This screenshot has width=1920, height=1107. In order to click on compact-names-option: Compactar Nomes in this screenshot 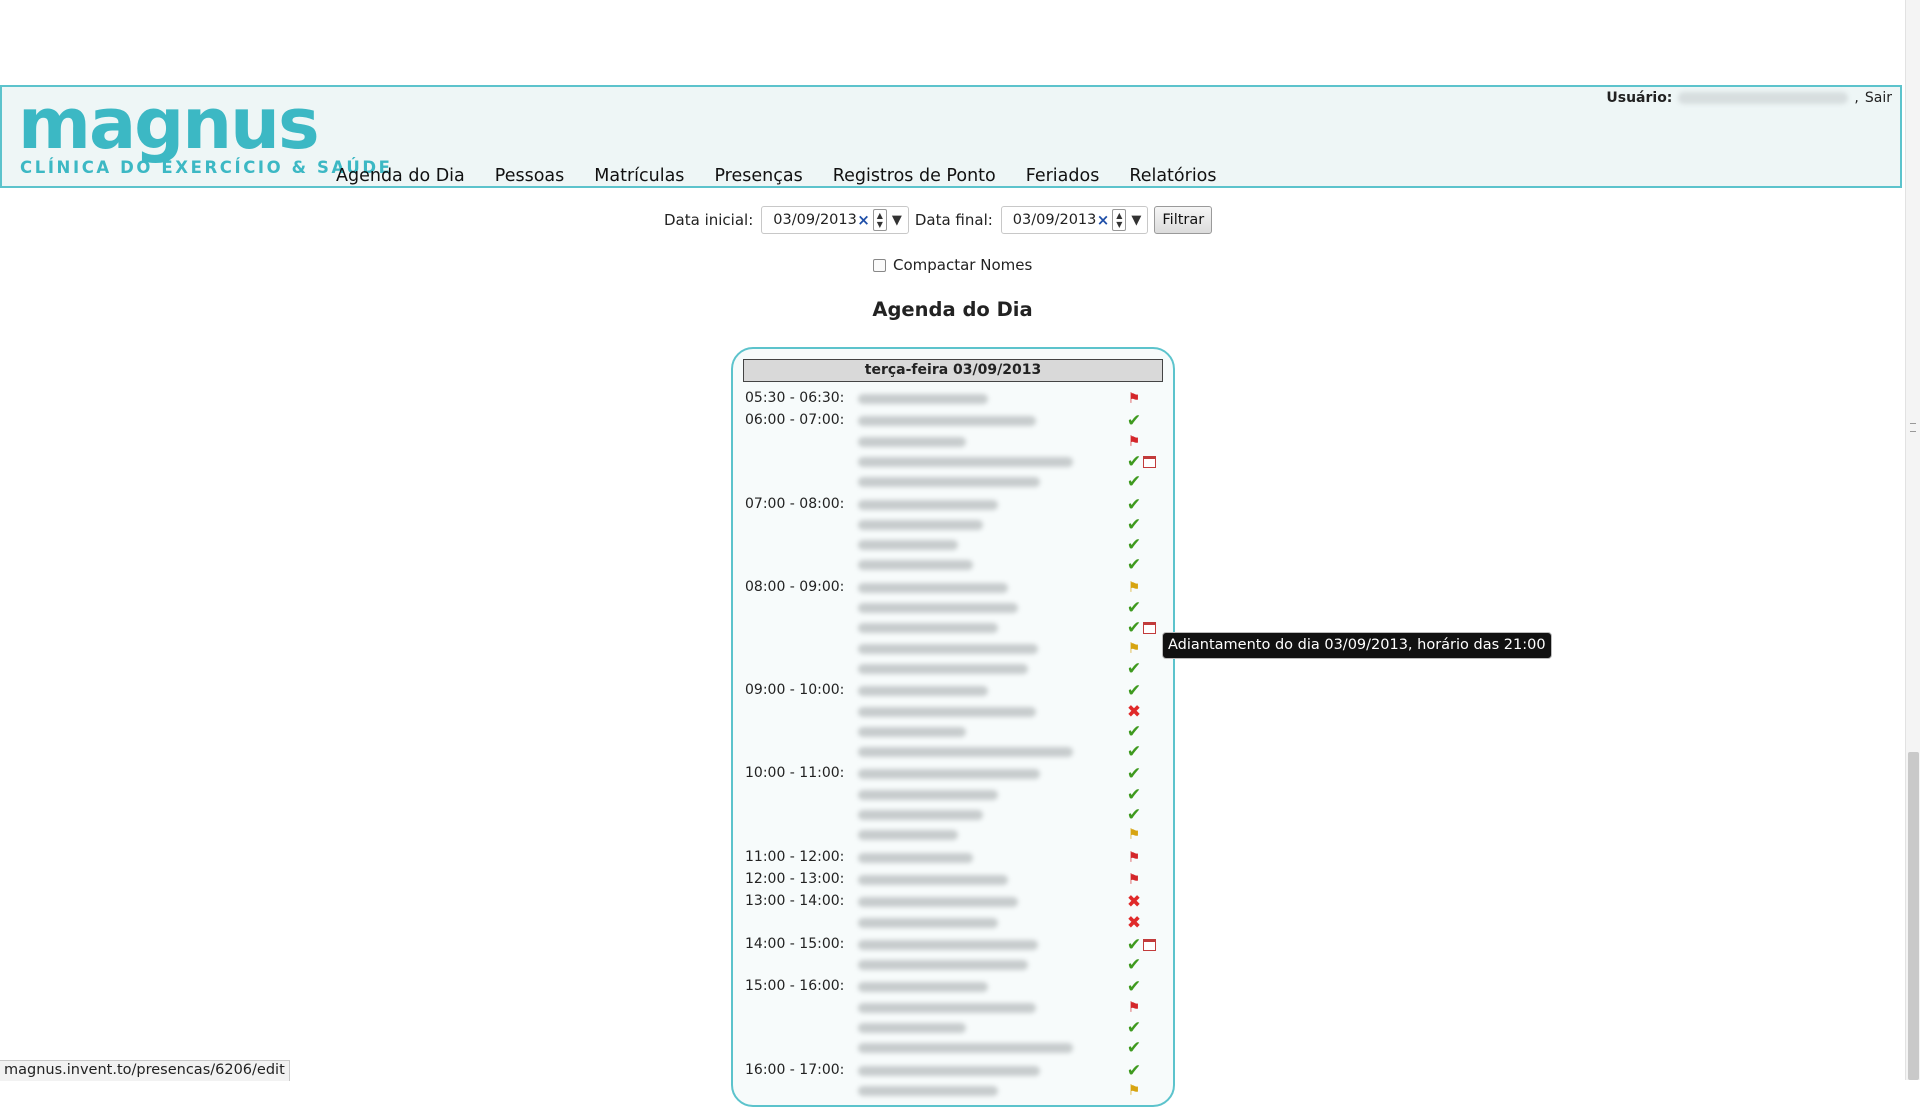, I will do `click(952, 265)`.